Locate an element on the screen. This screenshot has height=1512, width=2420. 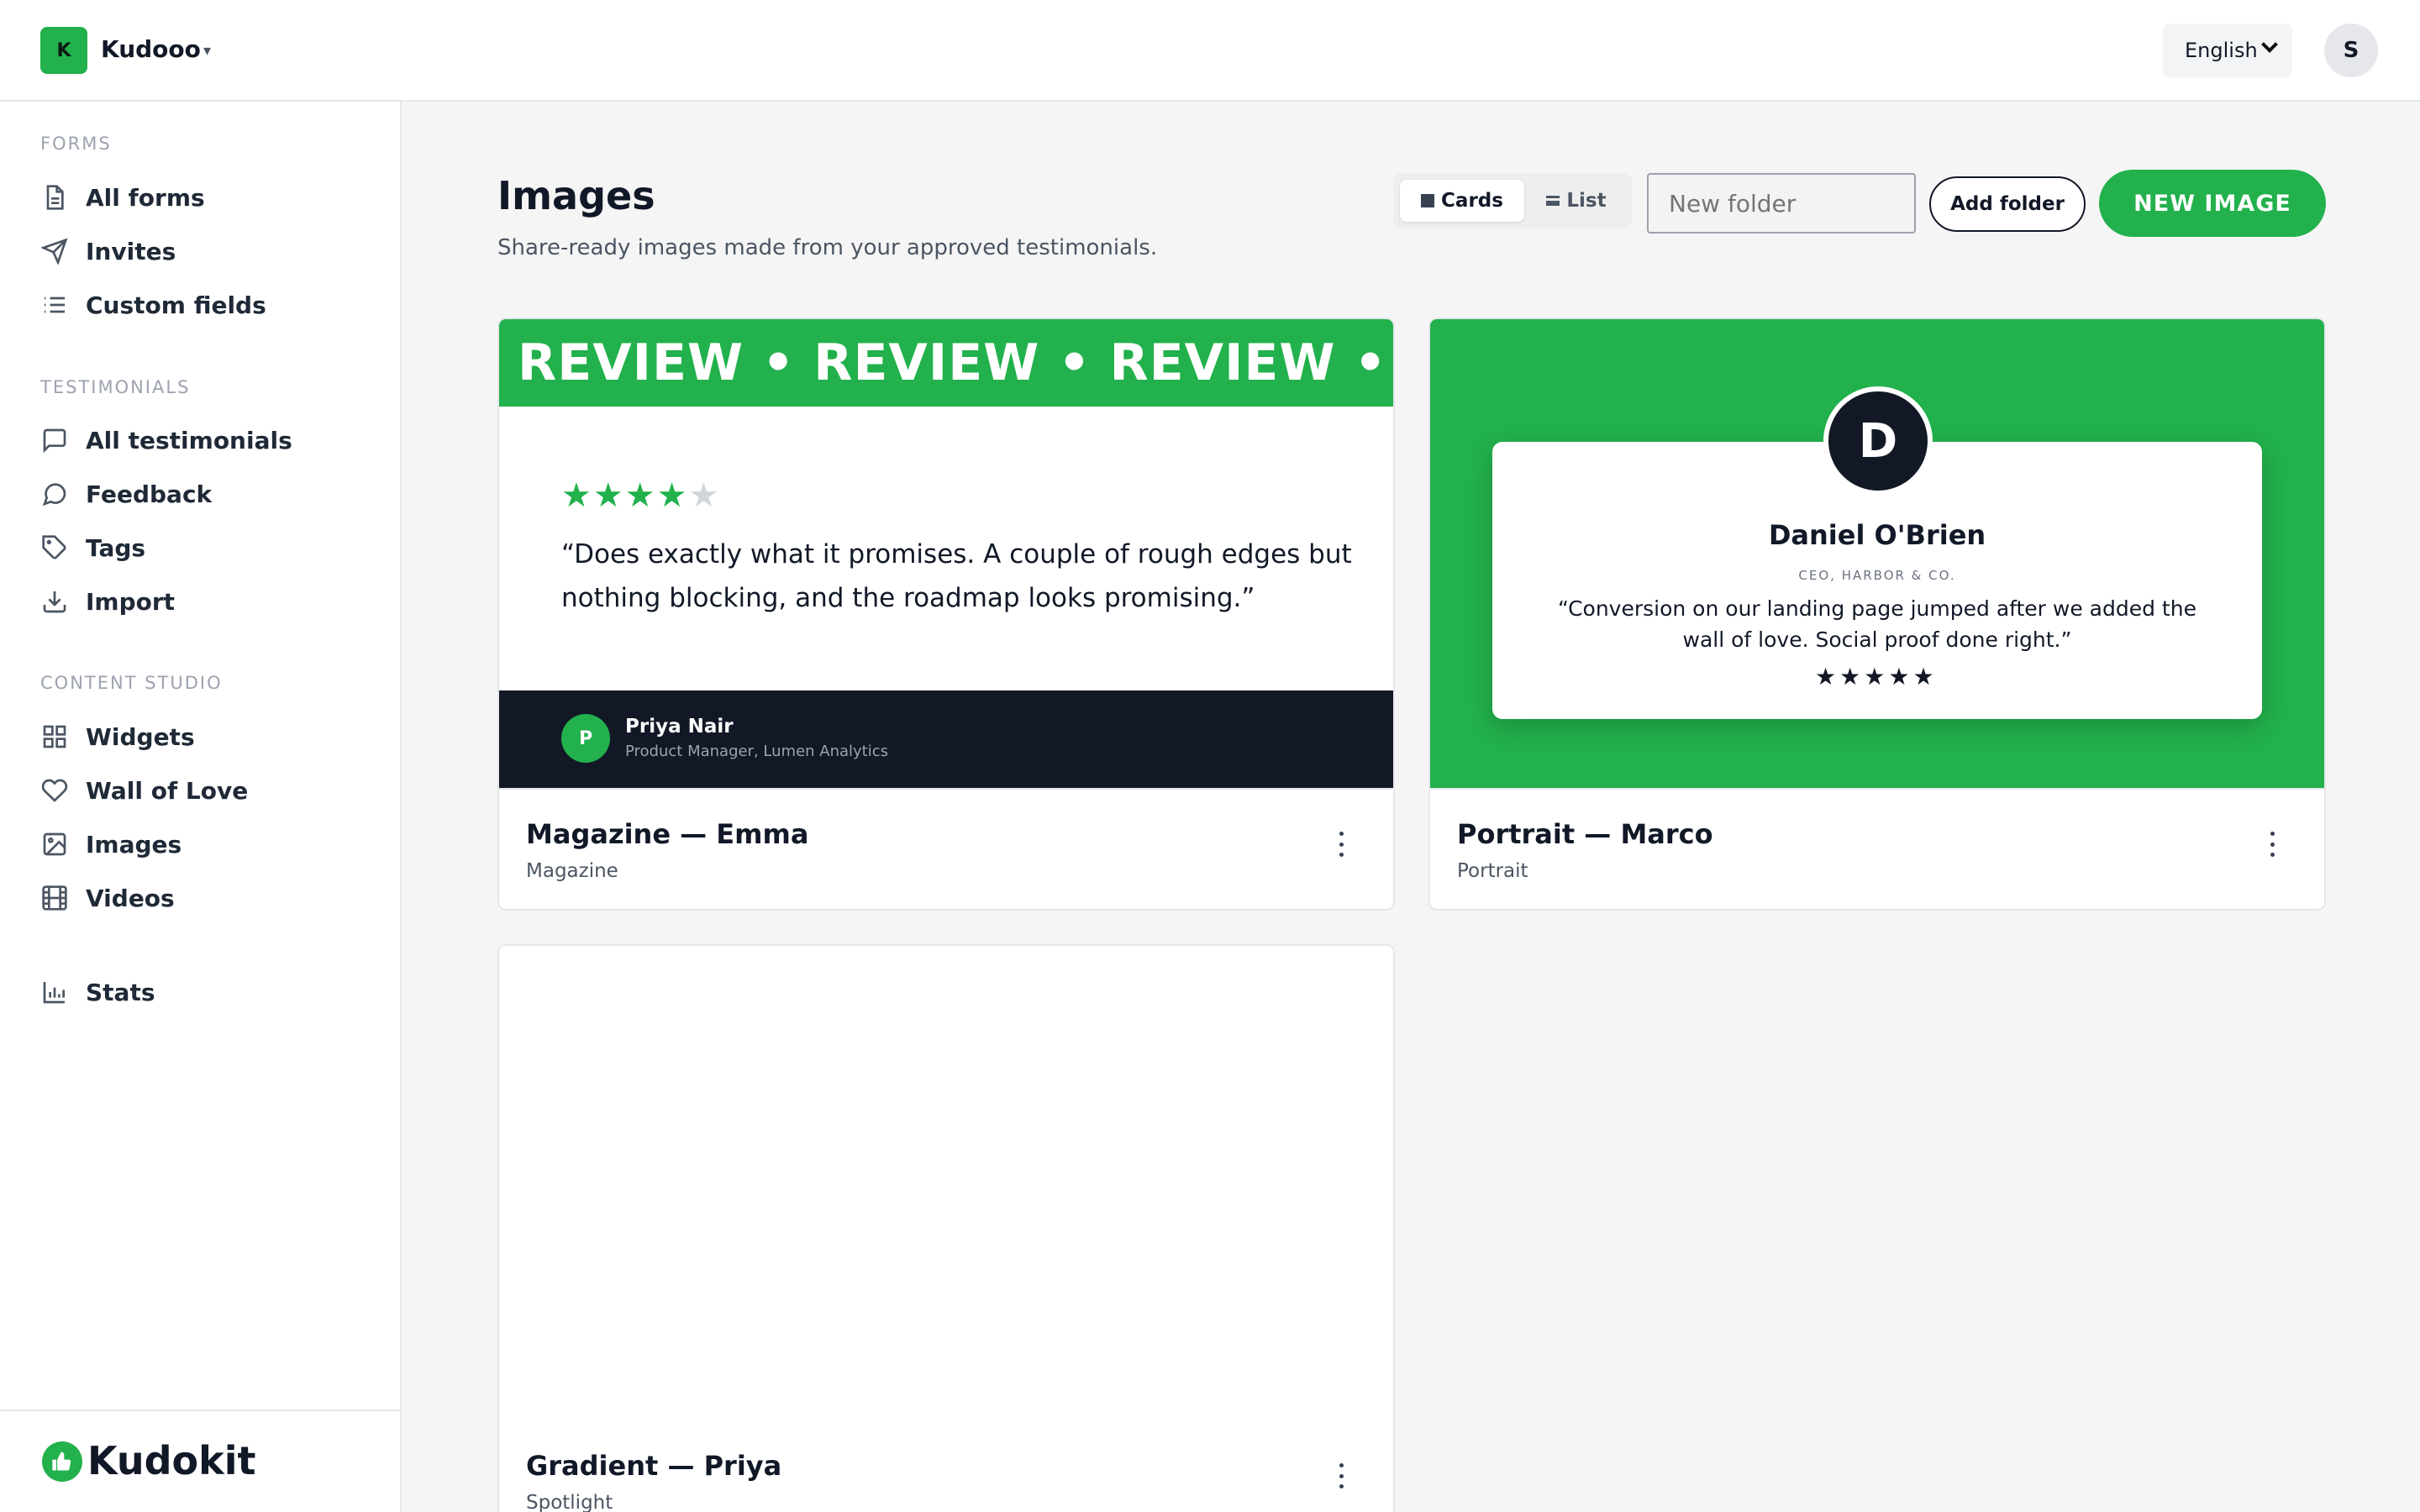
send-icon is located at coordinates (54, 251).